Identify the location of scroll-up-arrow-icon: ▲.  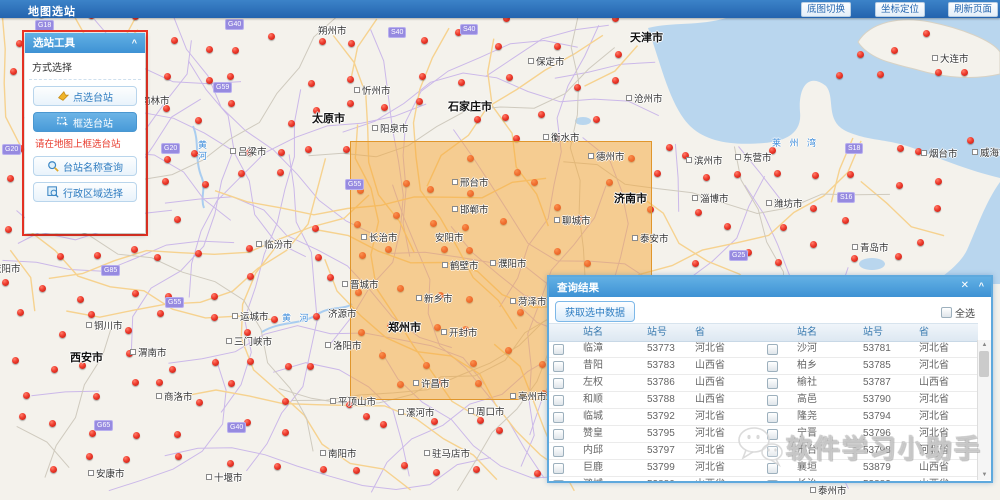
(984, 345).